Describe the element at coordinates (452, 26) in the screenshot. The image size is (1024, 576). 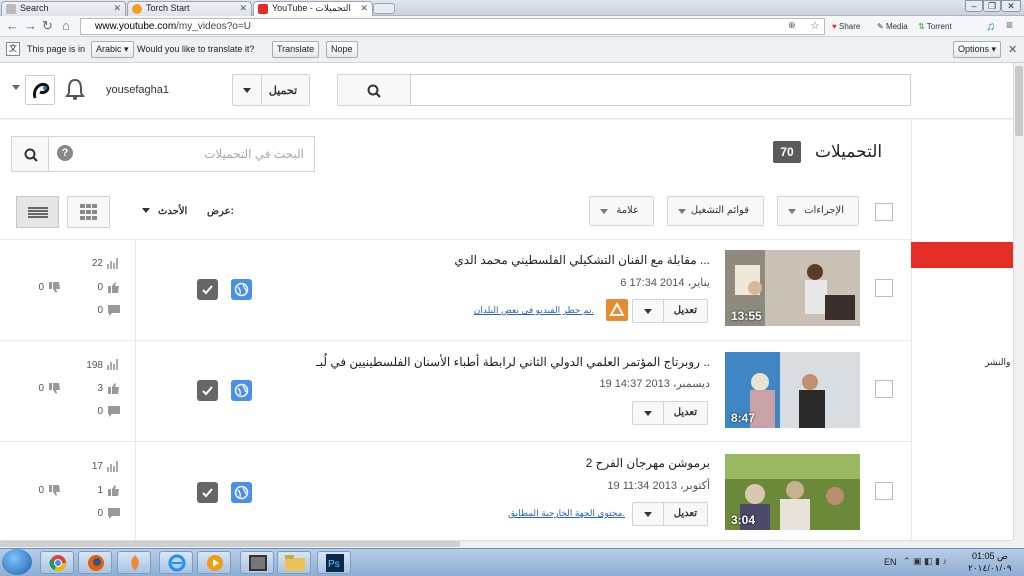
I see `address-bar: www.youtube.com/my_videos?o=U` at that location.